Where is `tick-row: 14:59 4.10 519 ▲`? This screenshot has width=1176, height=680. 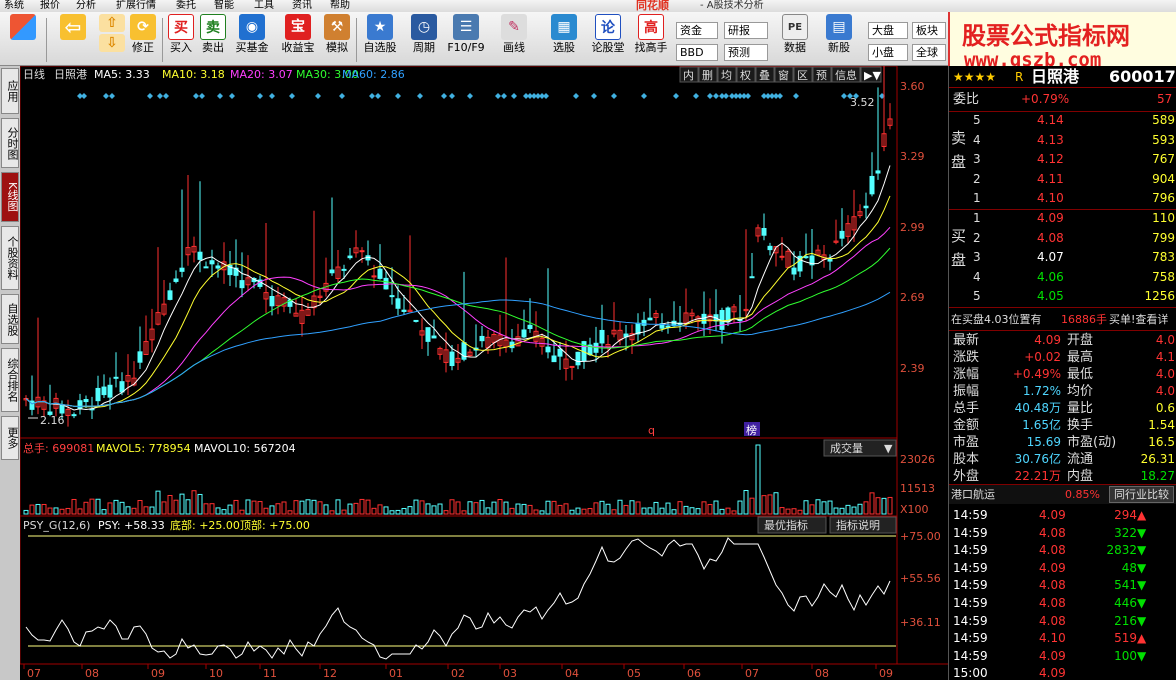 tick-row: 14:59 4.10 519 ▲ is located at coordinates (1062, 638).